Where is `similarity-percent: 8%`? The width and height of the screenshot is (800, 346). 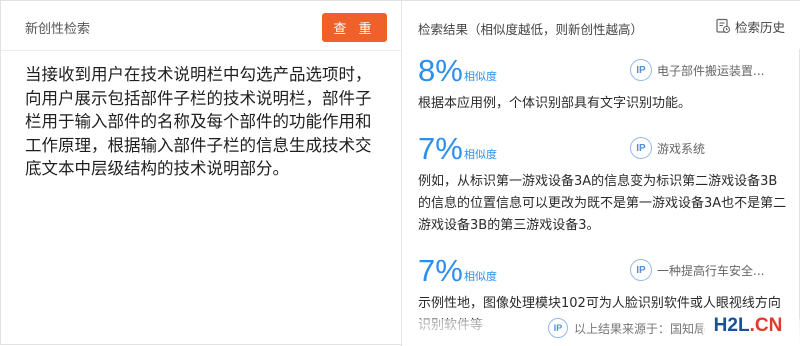 similarity-percent: 8% is located at coordinates (440, 70).